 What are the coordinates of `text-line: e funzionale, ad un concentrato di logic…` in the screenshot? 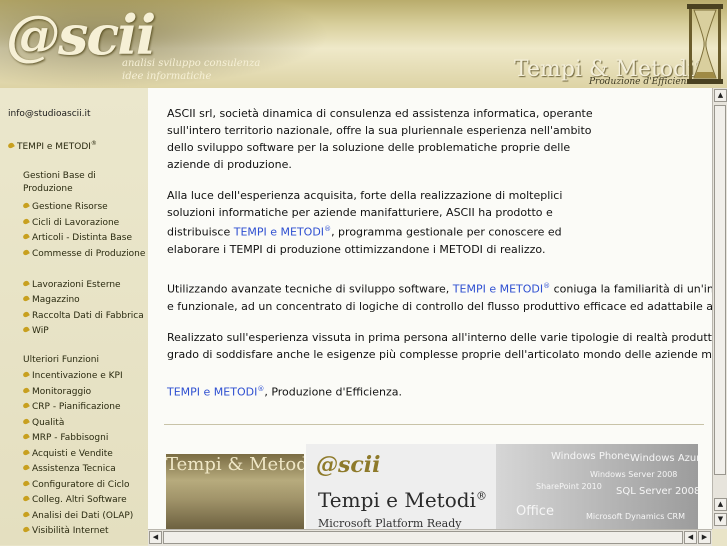 It's located at (439, 306).